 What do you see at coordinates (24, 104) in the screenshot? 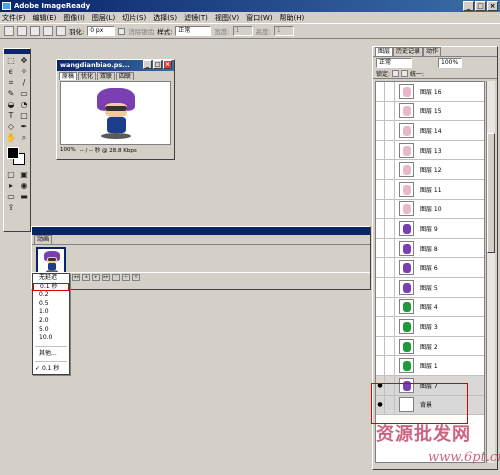
I see `blur-tool-icon: ◔` at bounding box center [24, 104].